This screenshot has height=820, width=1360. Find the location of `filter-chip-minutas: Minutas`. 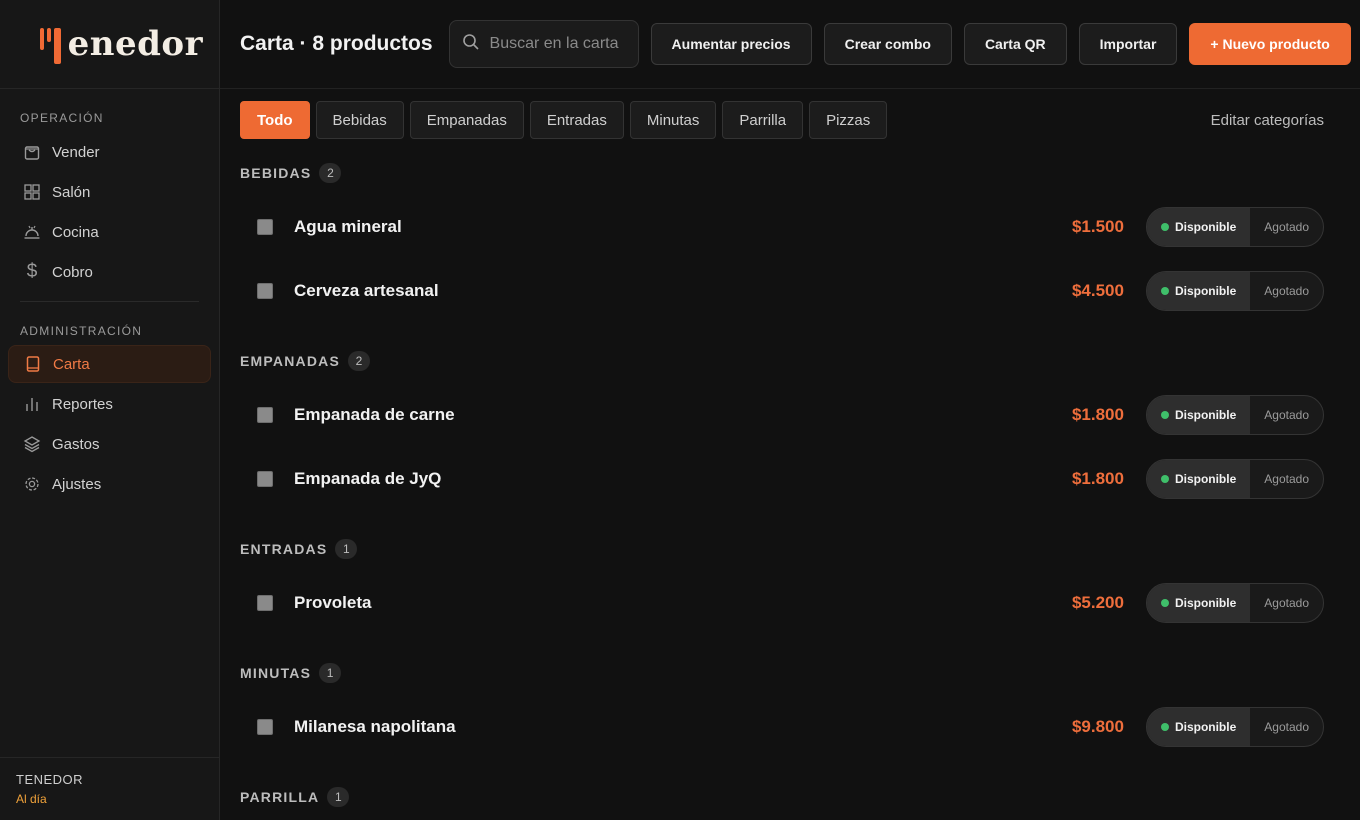

filter-chip-minutas: Minutas is located at coordinates (673, 120).